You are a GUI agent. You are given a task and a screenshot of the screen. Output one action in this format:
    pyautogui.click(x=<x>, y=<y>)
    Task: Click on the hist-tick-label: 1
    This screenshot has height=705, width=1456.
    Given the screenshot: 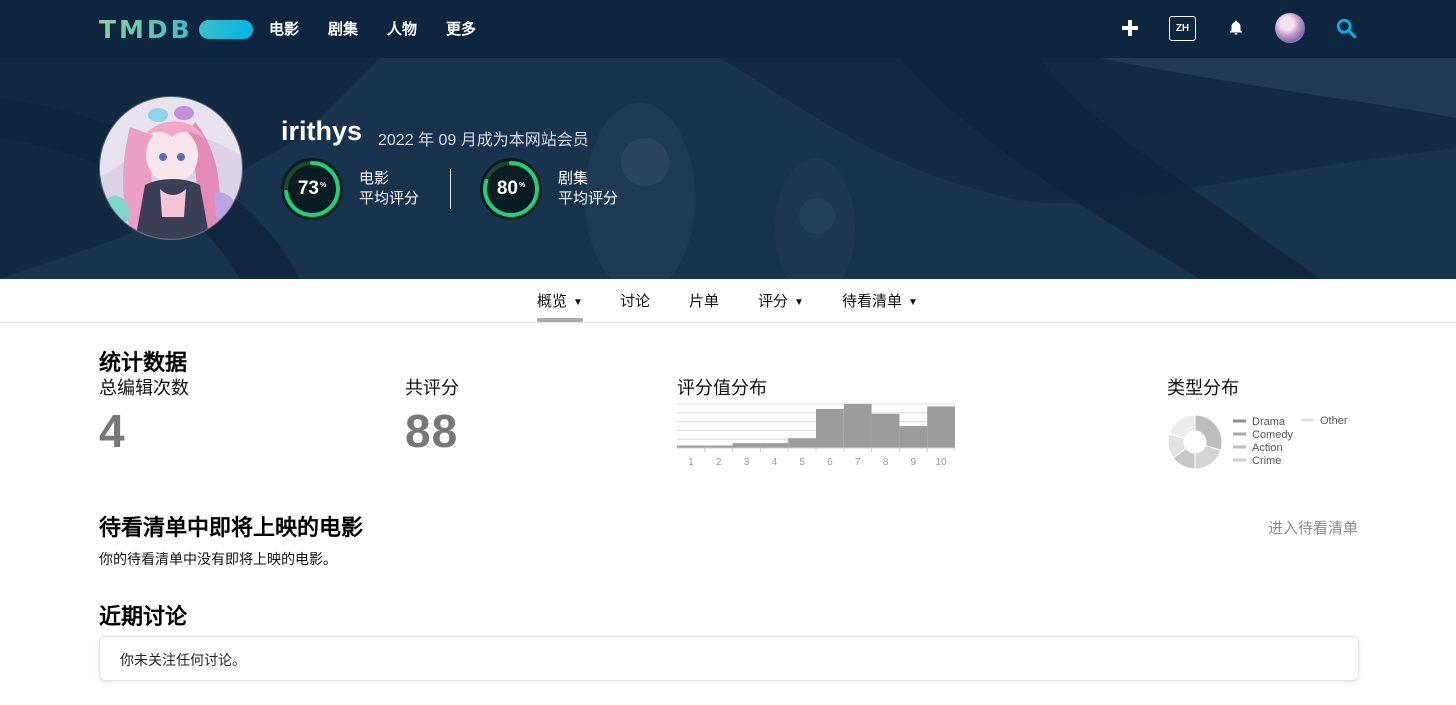 What is the action you would take?
    pyautogui.click(x=691, y=462)
    